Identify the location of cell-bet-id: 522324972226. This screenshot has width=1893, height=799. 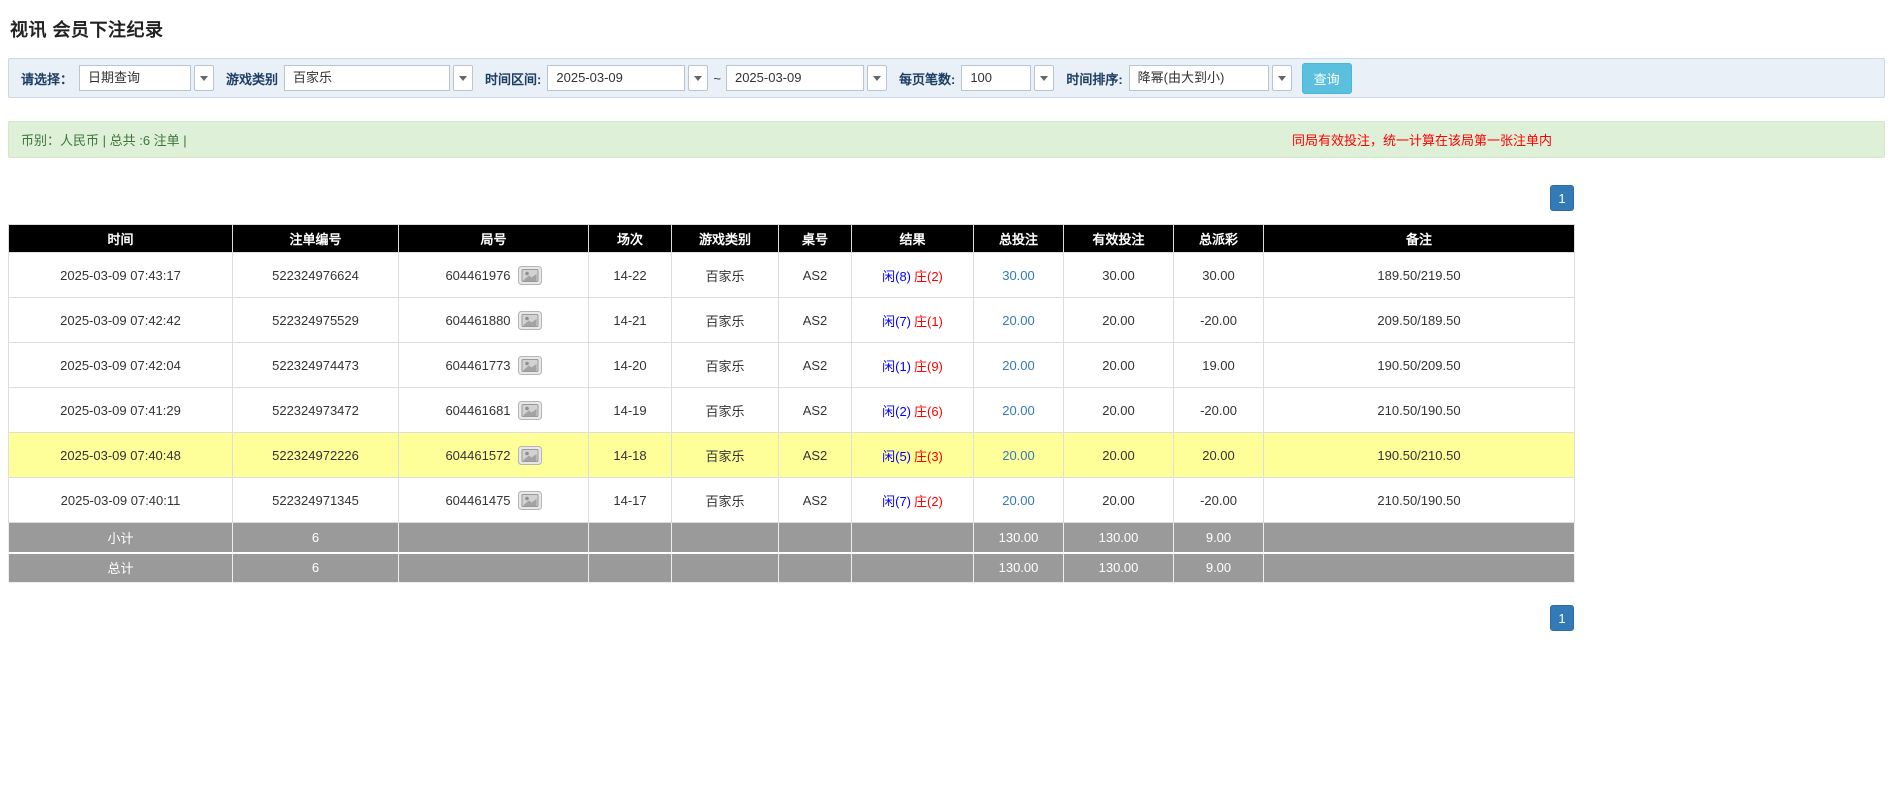
(315, 455).